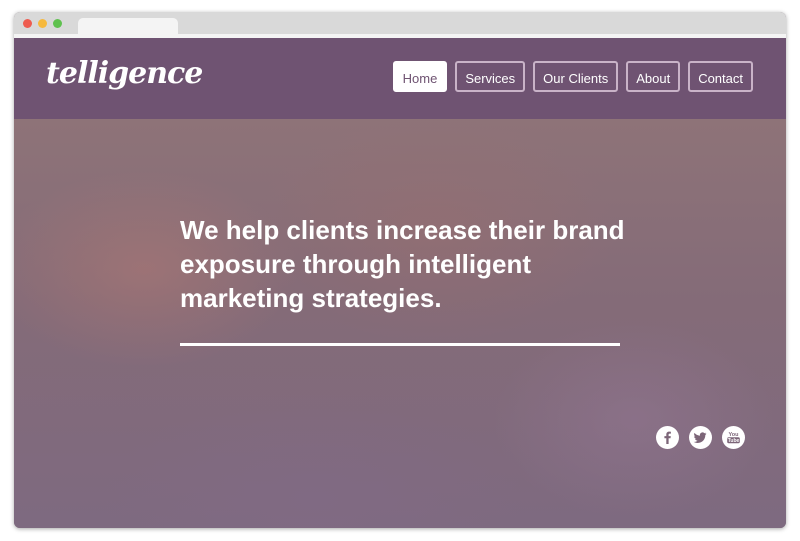 The width and height of the screenshot is (800, 541). I want to click on close-window-button, so click(27, 23).